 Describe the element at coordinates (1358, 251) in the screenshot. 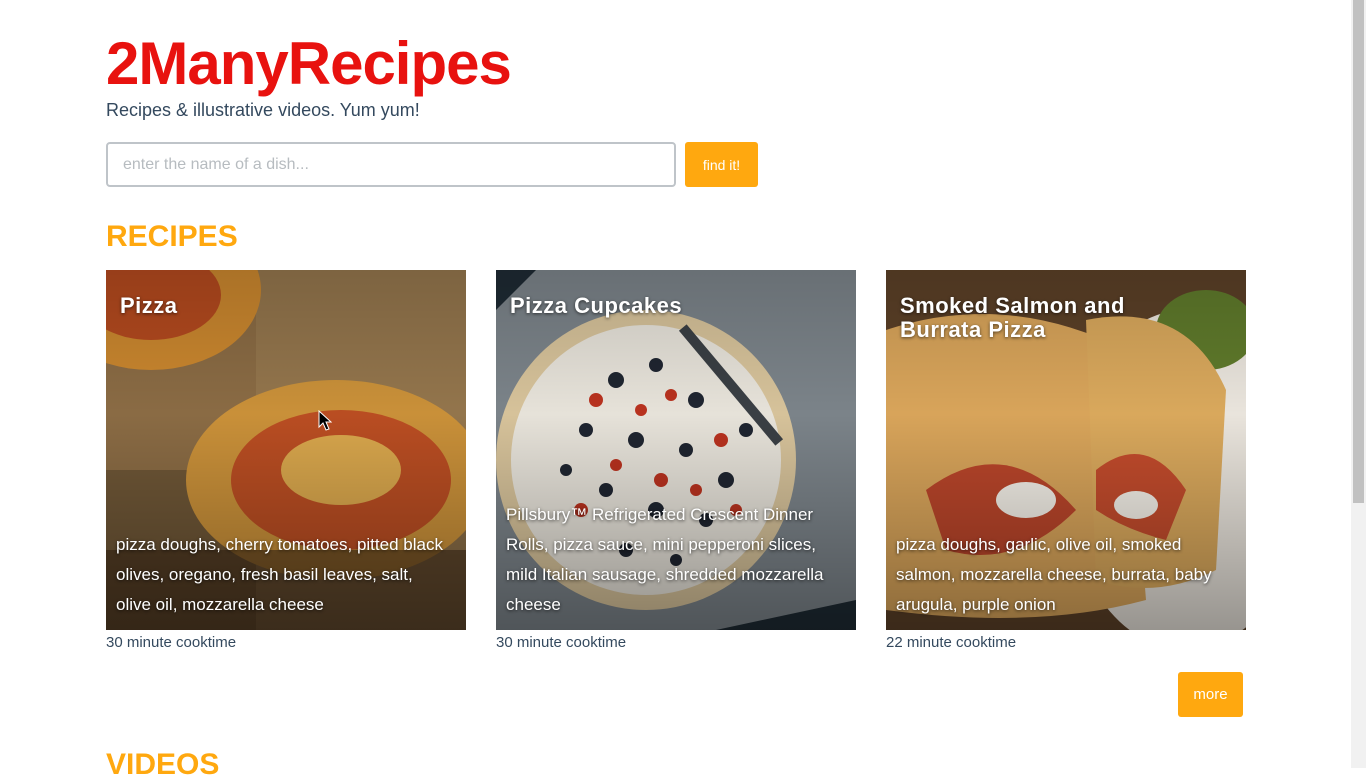

I see `scrollbar-thumb` at that location.